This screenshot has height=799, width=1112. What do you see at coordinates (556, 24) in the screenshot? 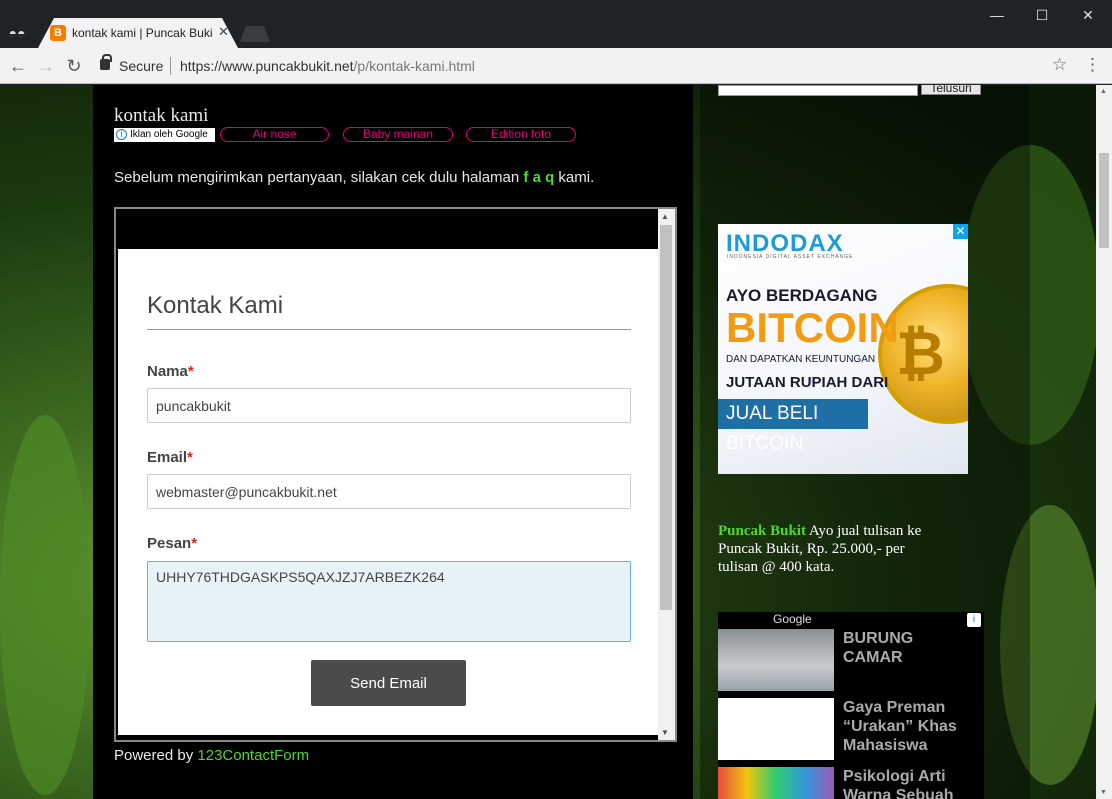
I see `browser-titlebar: ◓◓ B kontak kami | Puncak Bukit ✕ — ☐ ✕` at bounding box center [556, 24].